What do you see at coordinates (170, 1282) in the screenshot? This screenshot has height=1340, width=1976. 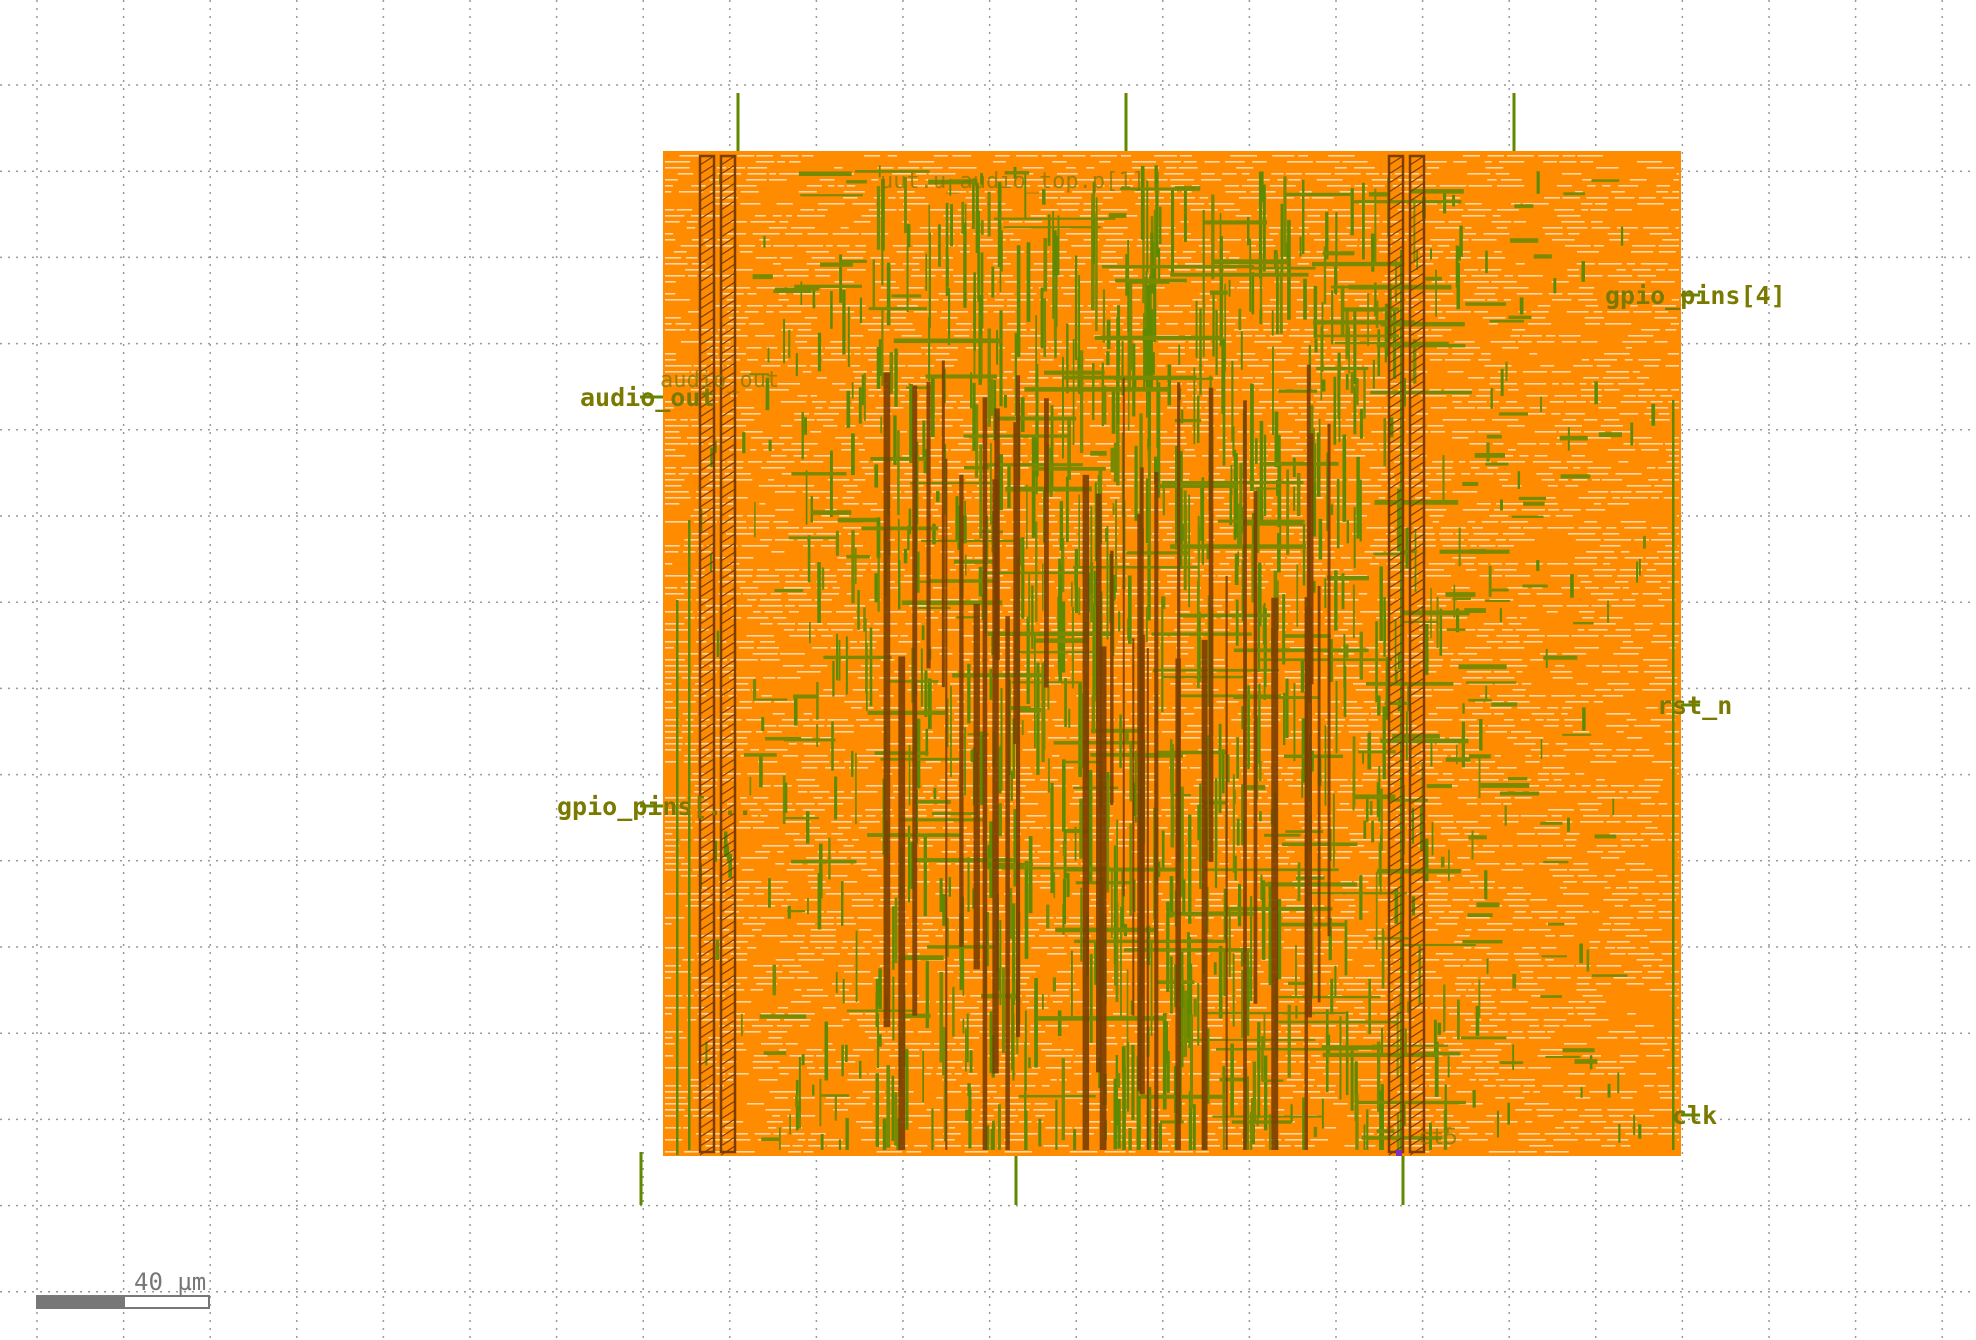 I see `scale-bar-label: 40 µm` at bounding box center [170, 1282].